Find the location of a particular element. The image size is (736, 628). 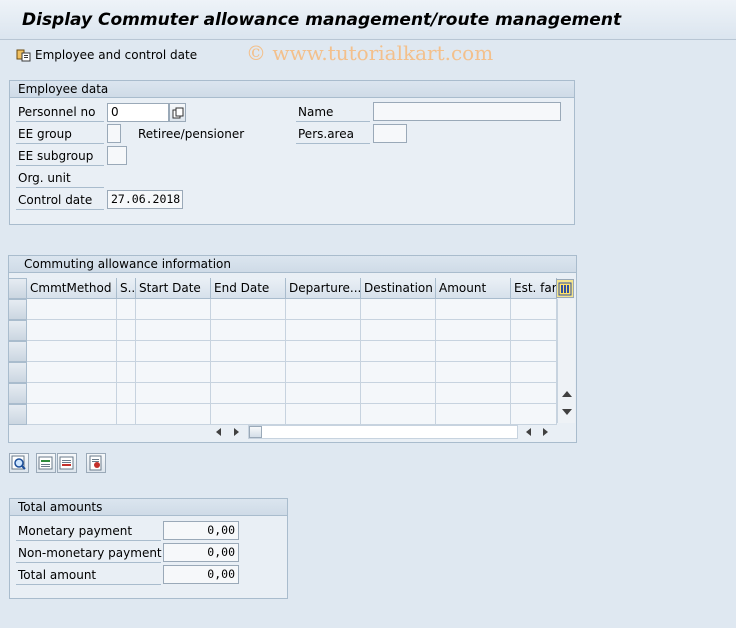

monetary-underline is located at coordinates (88, 531).